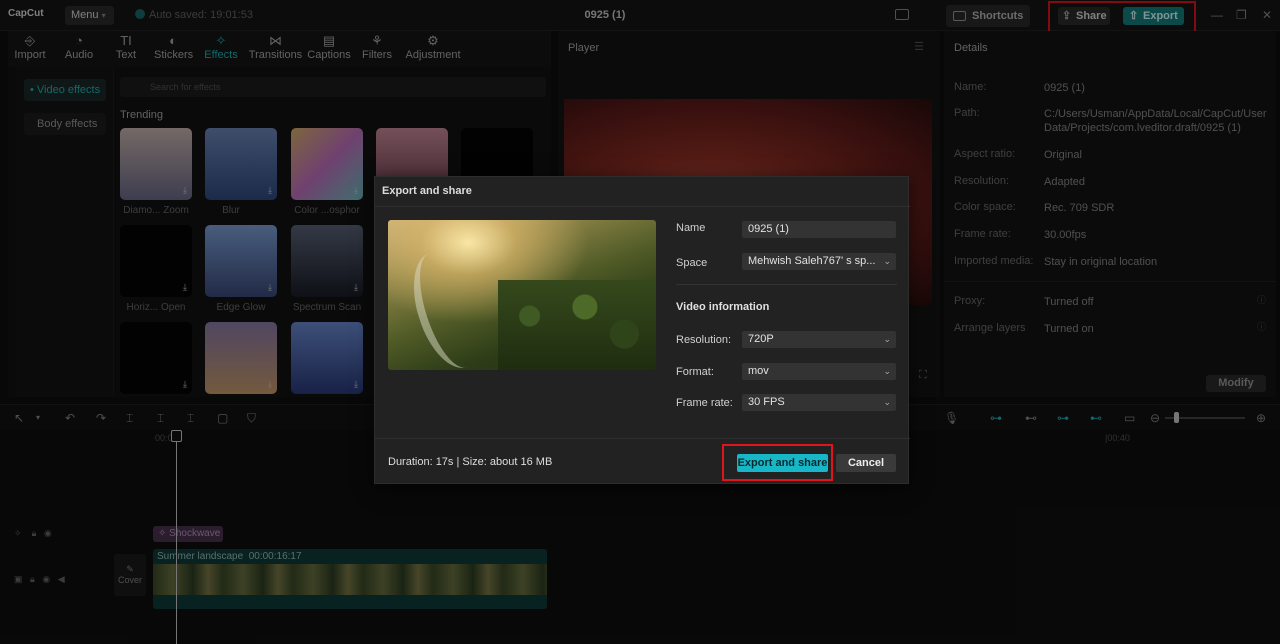 This screenshot has width=1280, height=644. Describe the element at coordinates (427, 191) in the screenshot. I see `dialog-title: Export and share` at that location.